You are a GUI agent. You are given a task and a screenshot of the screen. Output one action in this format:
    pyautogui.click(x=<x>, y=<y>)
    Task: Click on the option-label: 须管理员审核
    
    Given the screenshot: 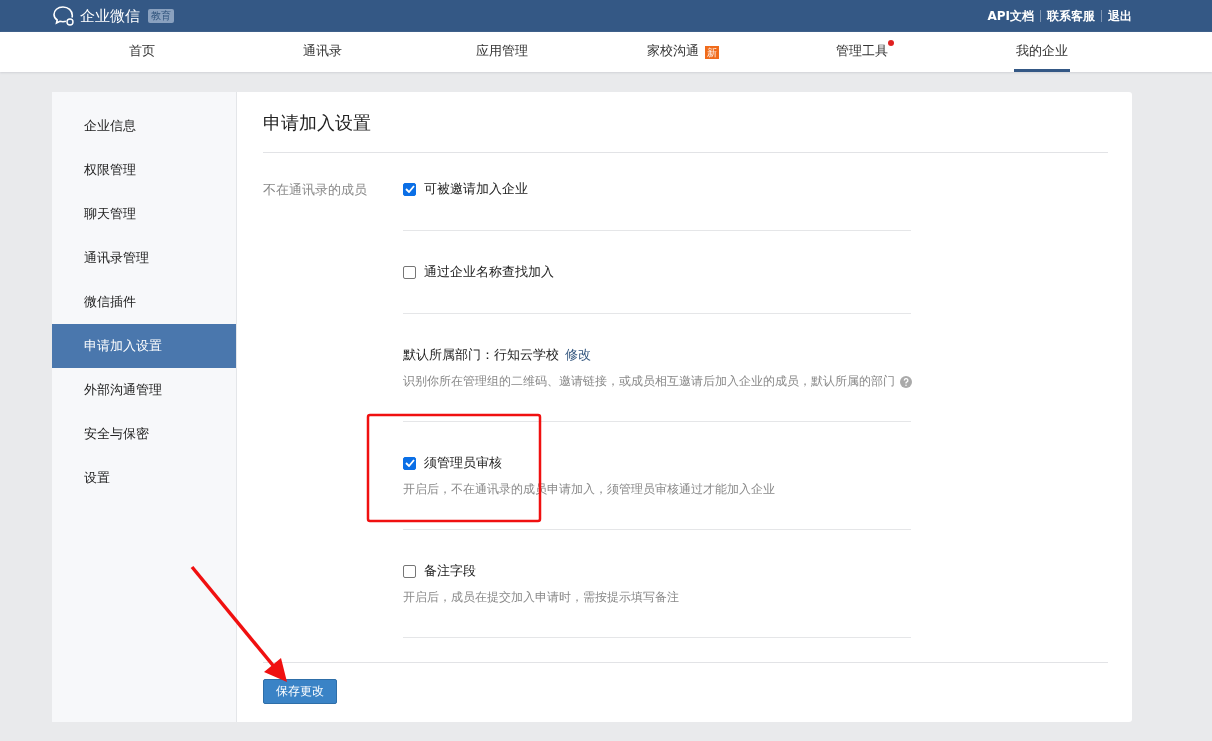 What is the action you would take?
    pyautogui.click(x=463, y=463)
    